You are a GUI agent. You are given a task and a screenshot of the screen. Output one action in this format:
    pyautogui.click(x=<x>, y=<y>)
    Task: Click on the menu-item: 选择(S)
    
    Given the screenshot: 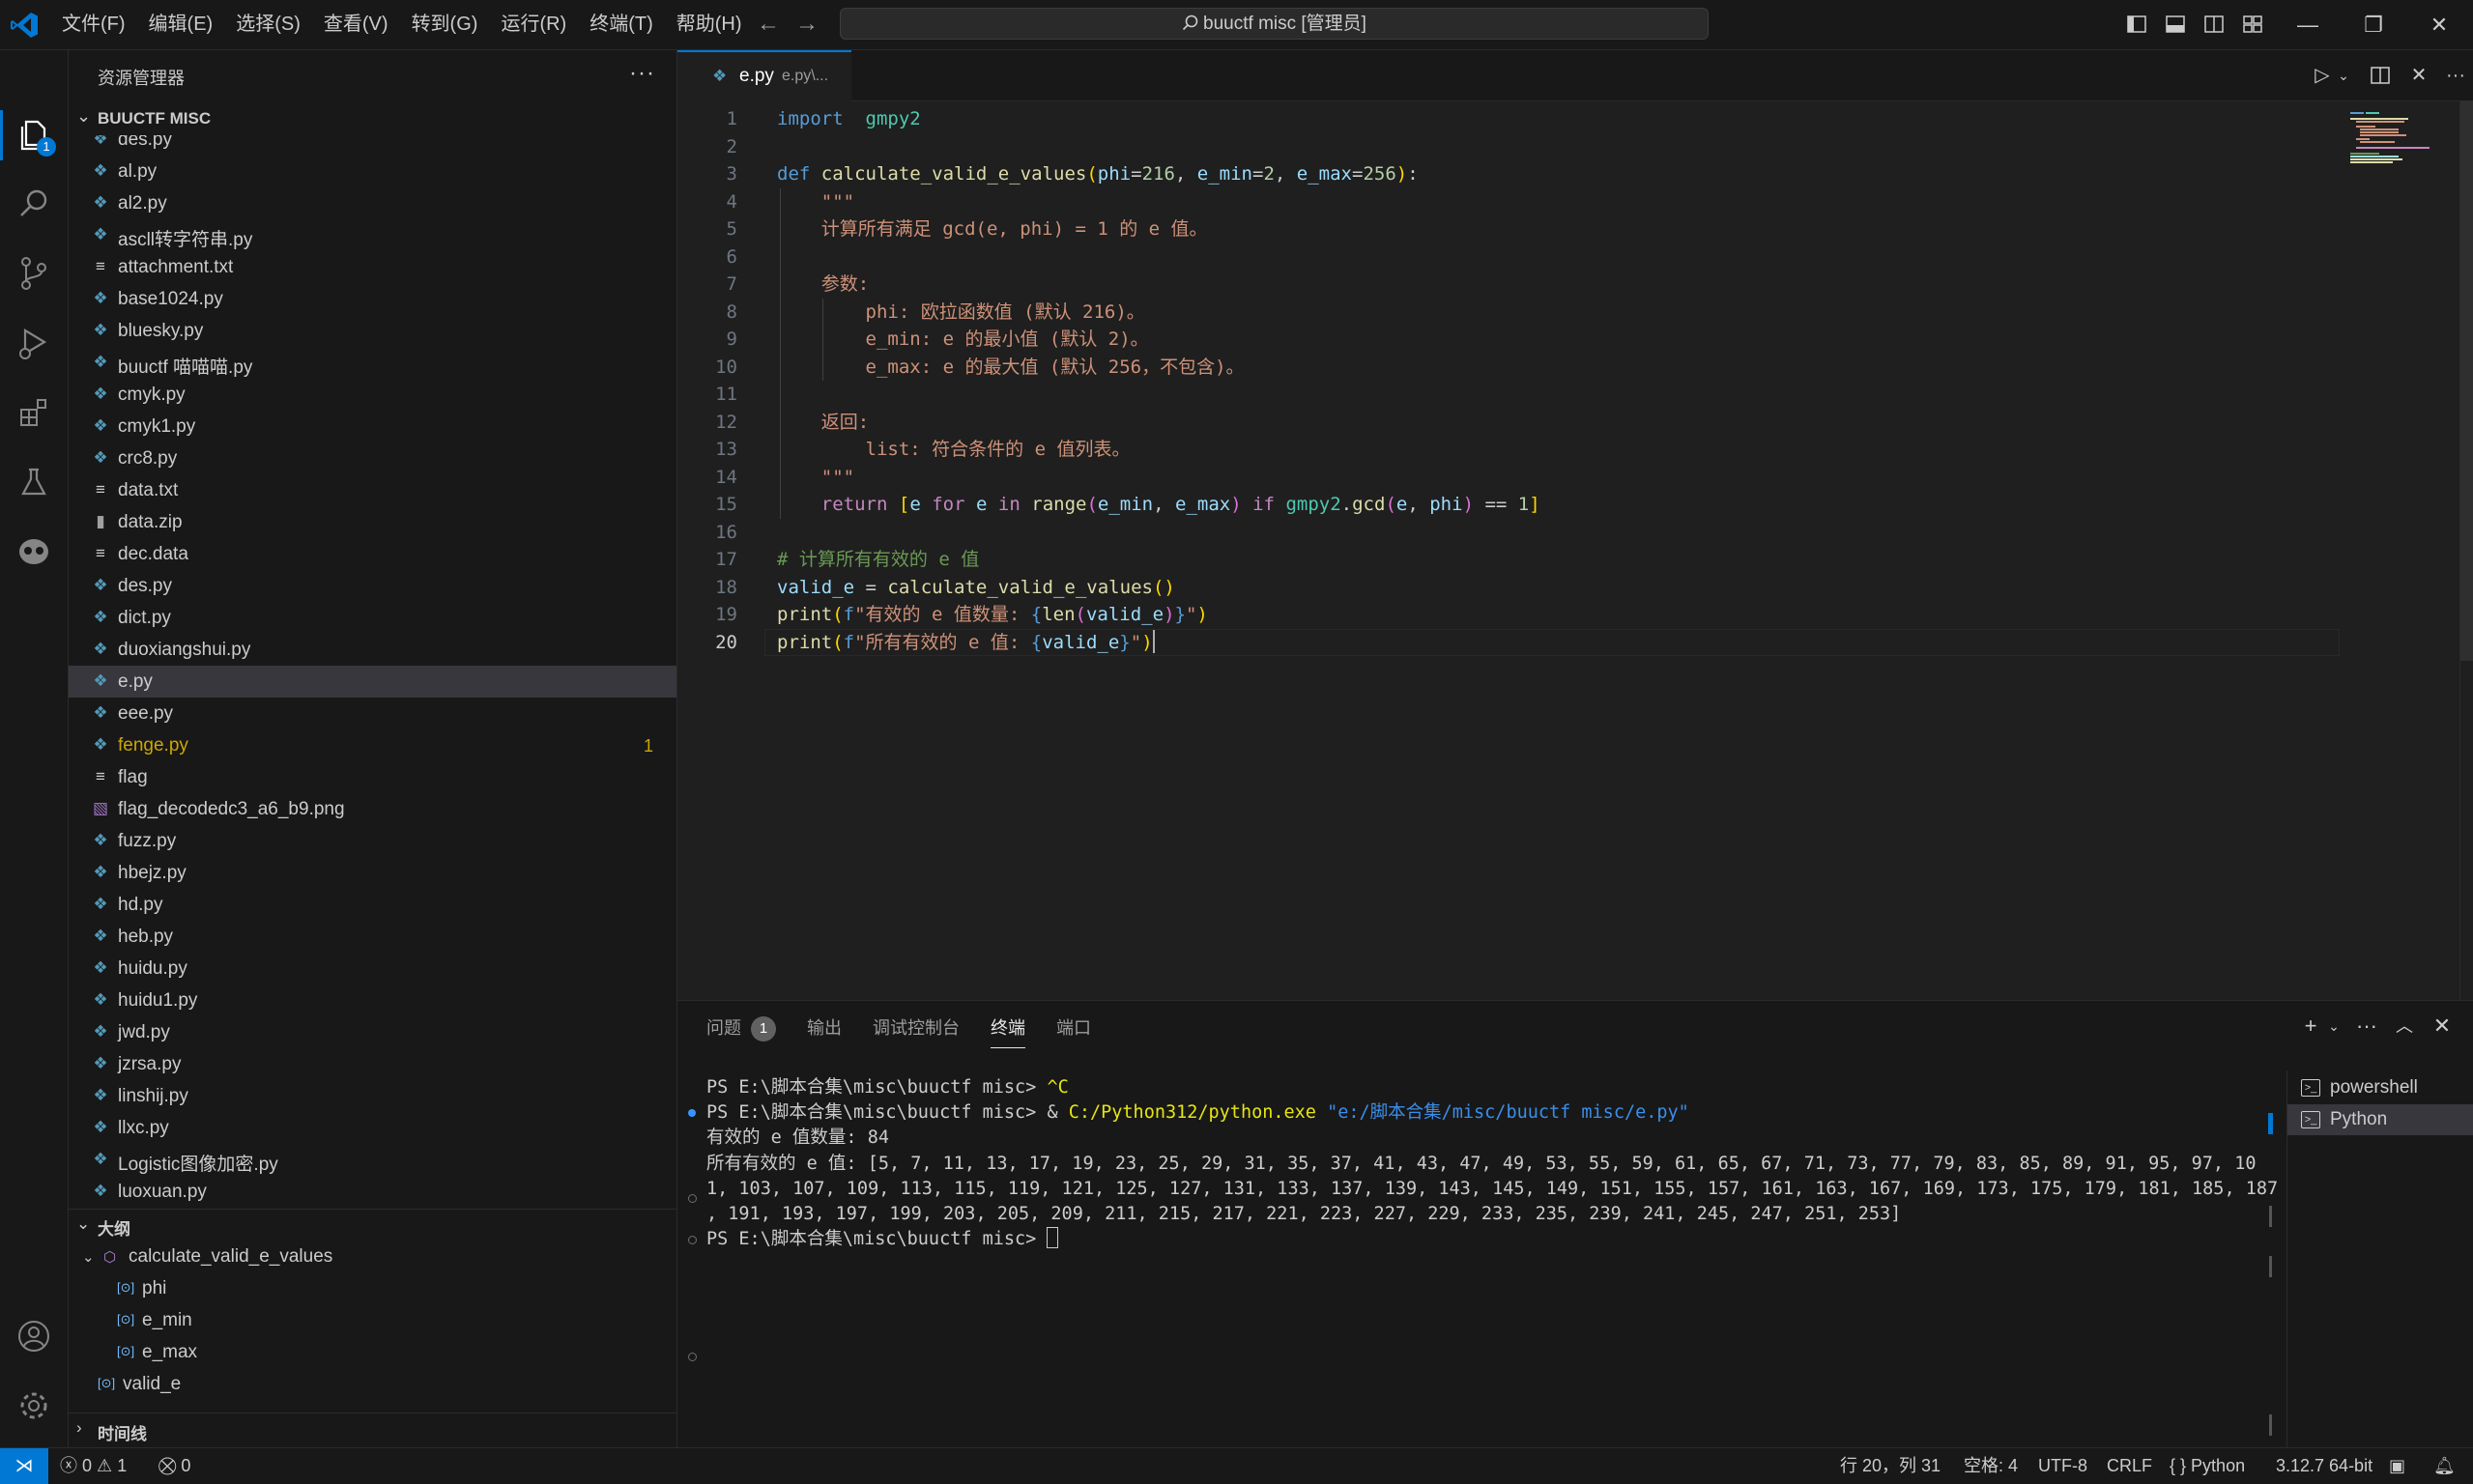 What is the action you would take?
    pyautogui.click(x=268, y=25)
    